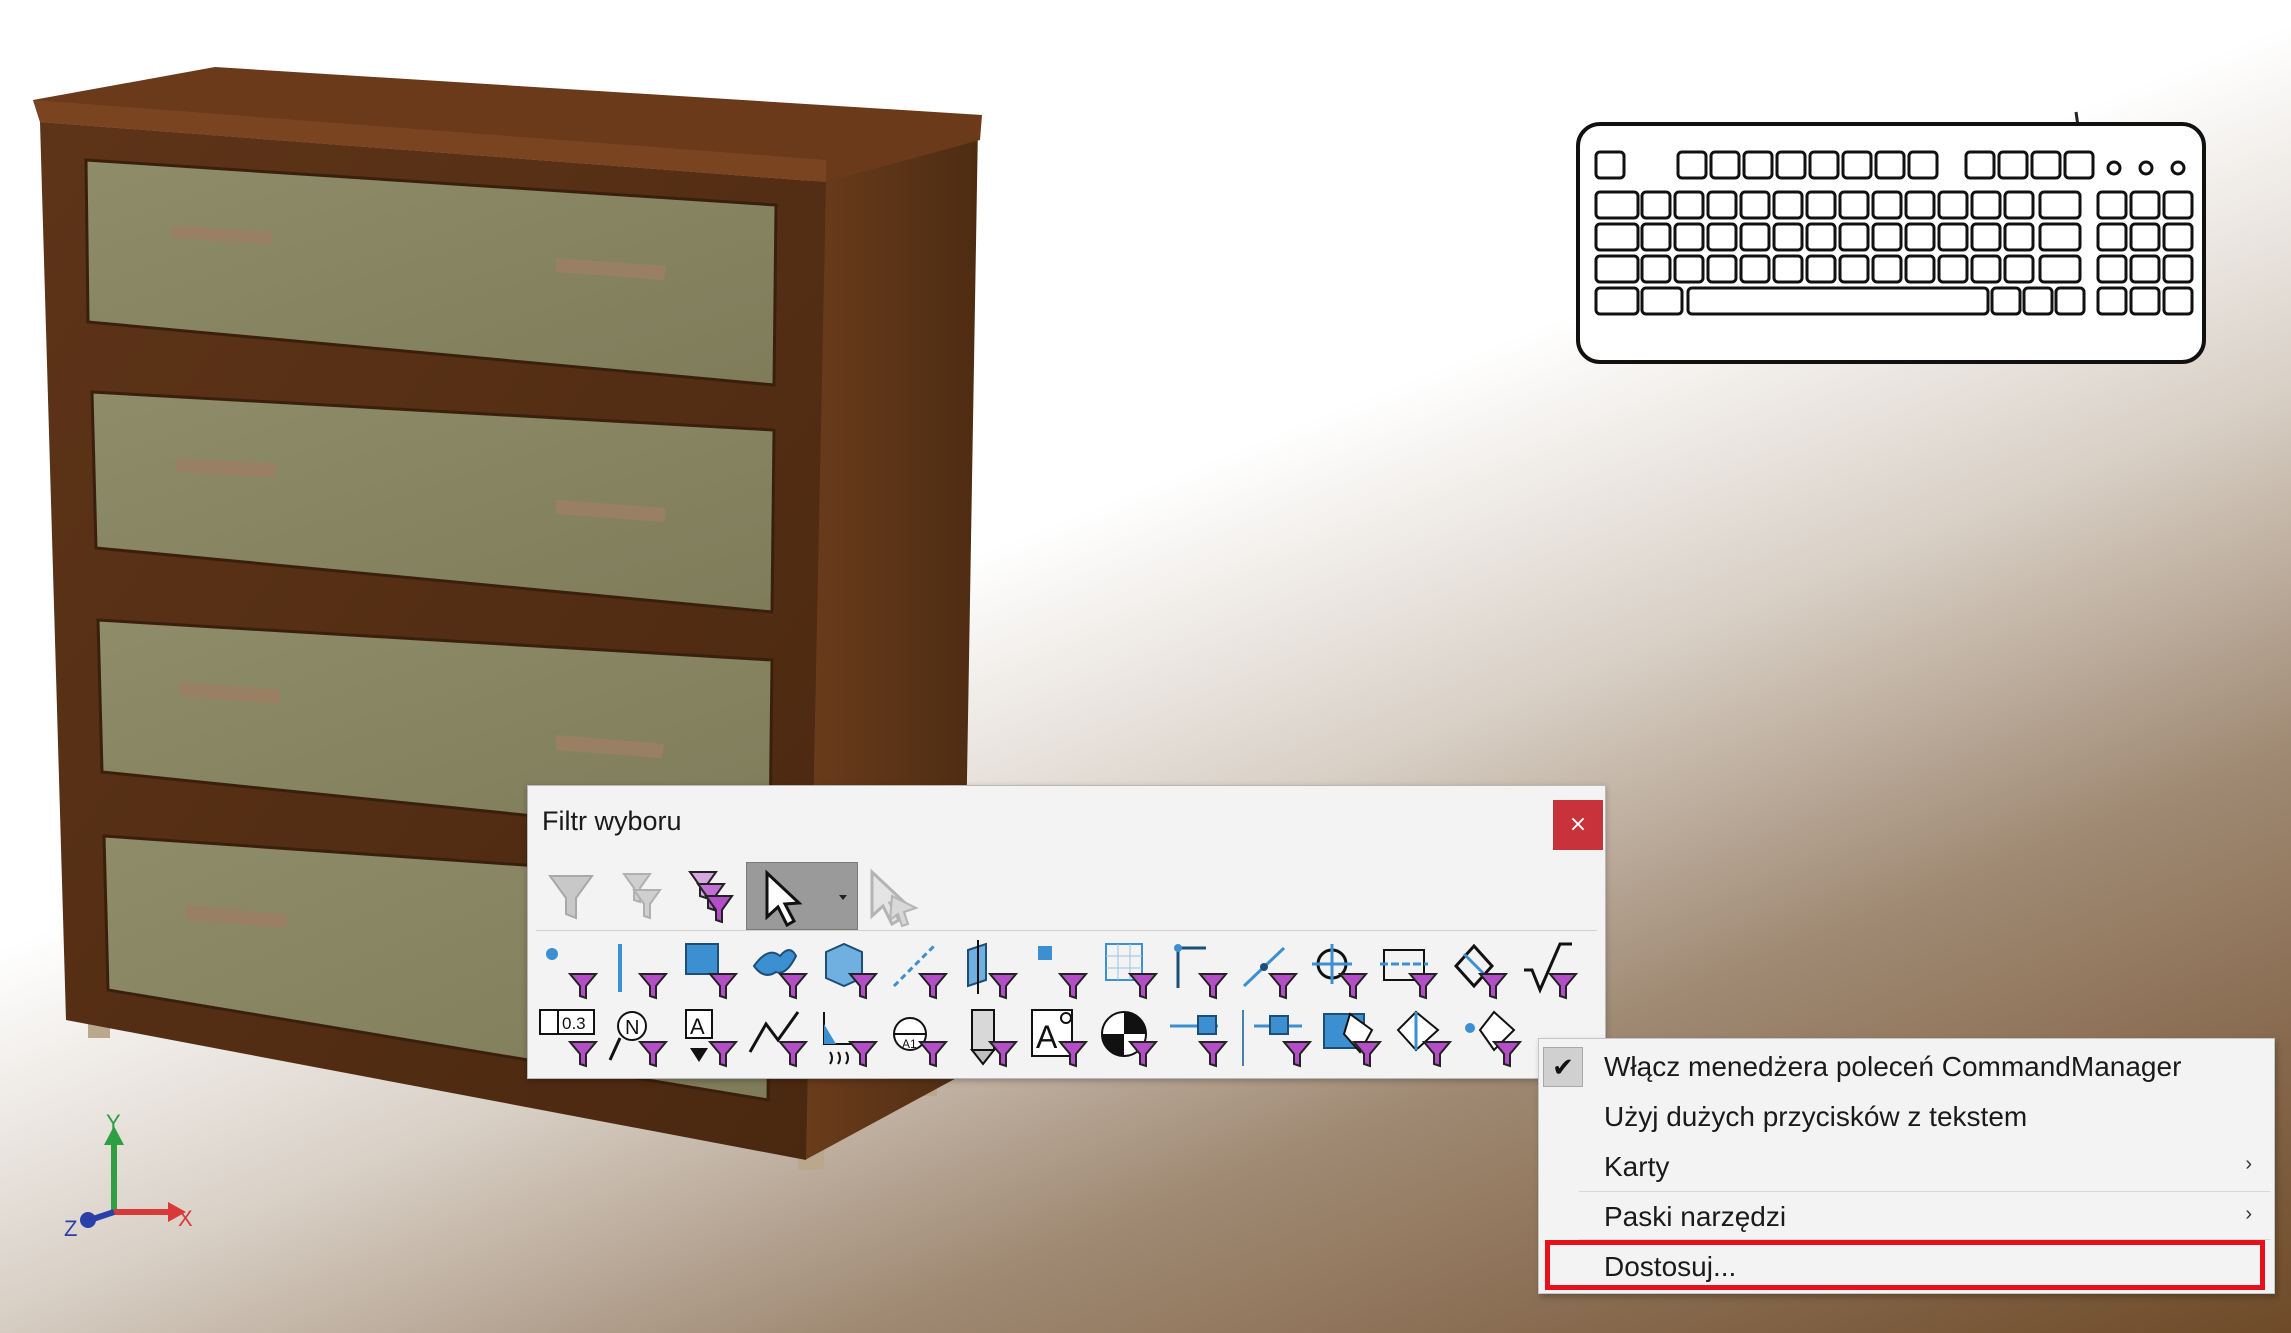  Describe the element at coordinates (711, 896) in the screenshot. I see `select-all-filters-icon` at that location.